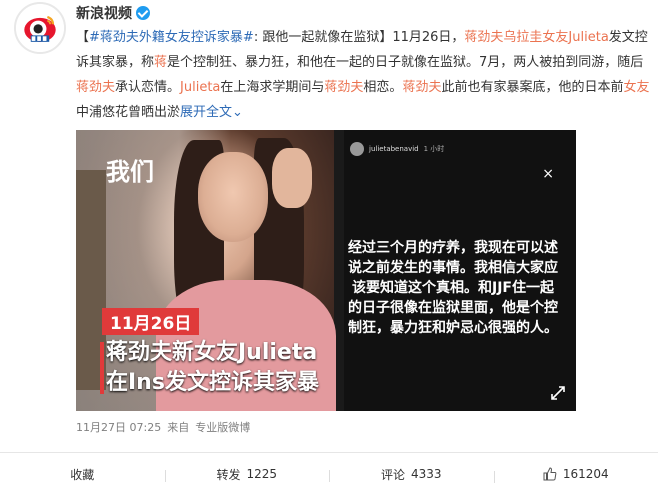 This screenshot has width=658, height=500. I want to click on story-username: julietabenavid, so click(394, 149).